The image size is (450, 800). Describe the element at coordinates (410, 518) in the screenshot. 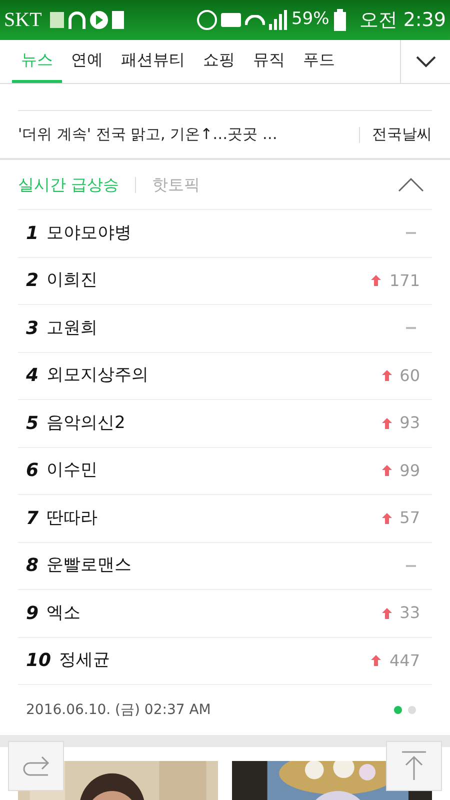

I see `rank-change: 57` at that location.